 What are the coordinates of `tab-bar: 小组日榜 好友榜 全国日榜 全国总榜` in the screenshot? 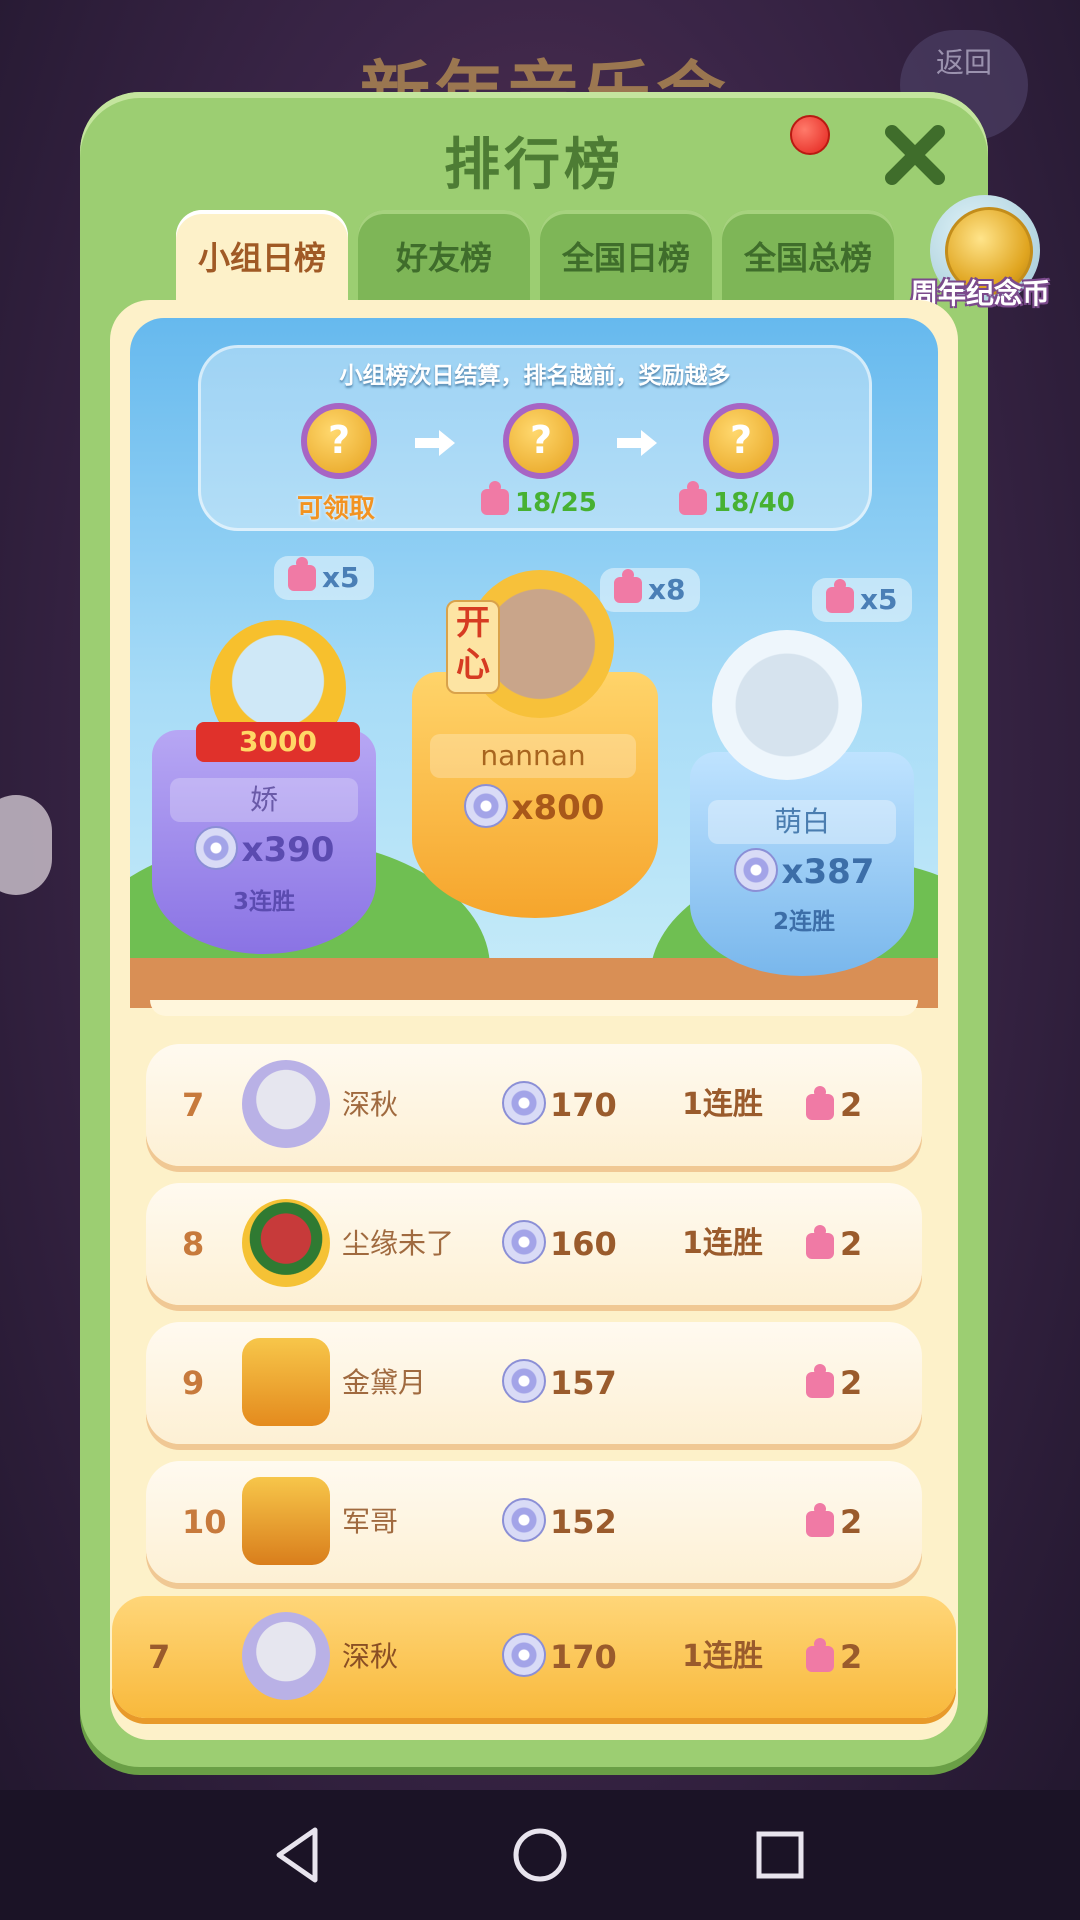 It's located at (535, 256).